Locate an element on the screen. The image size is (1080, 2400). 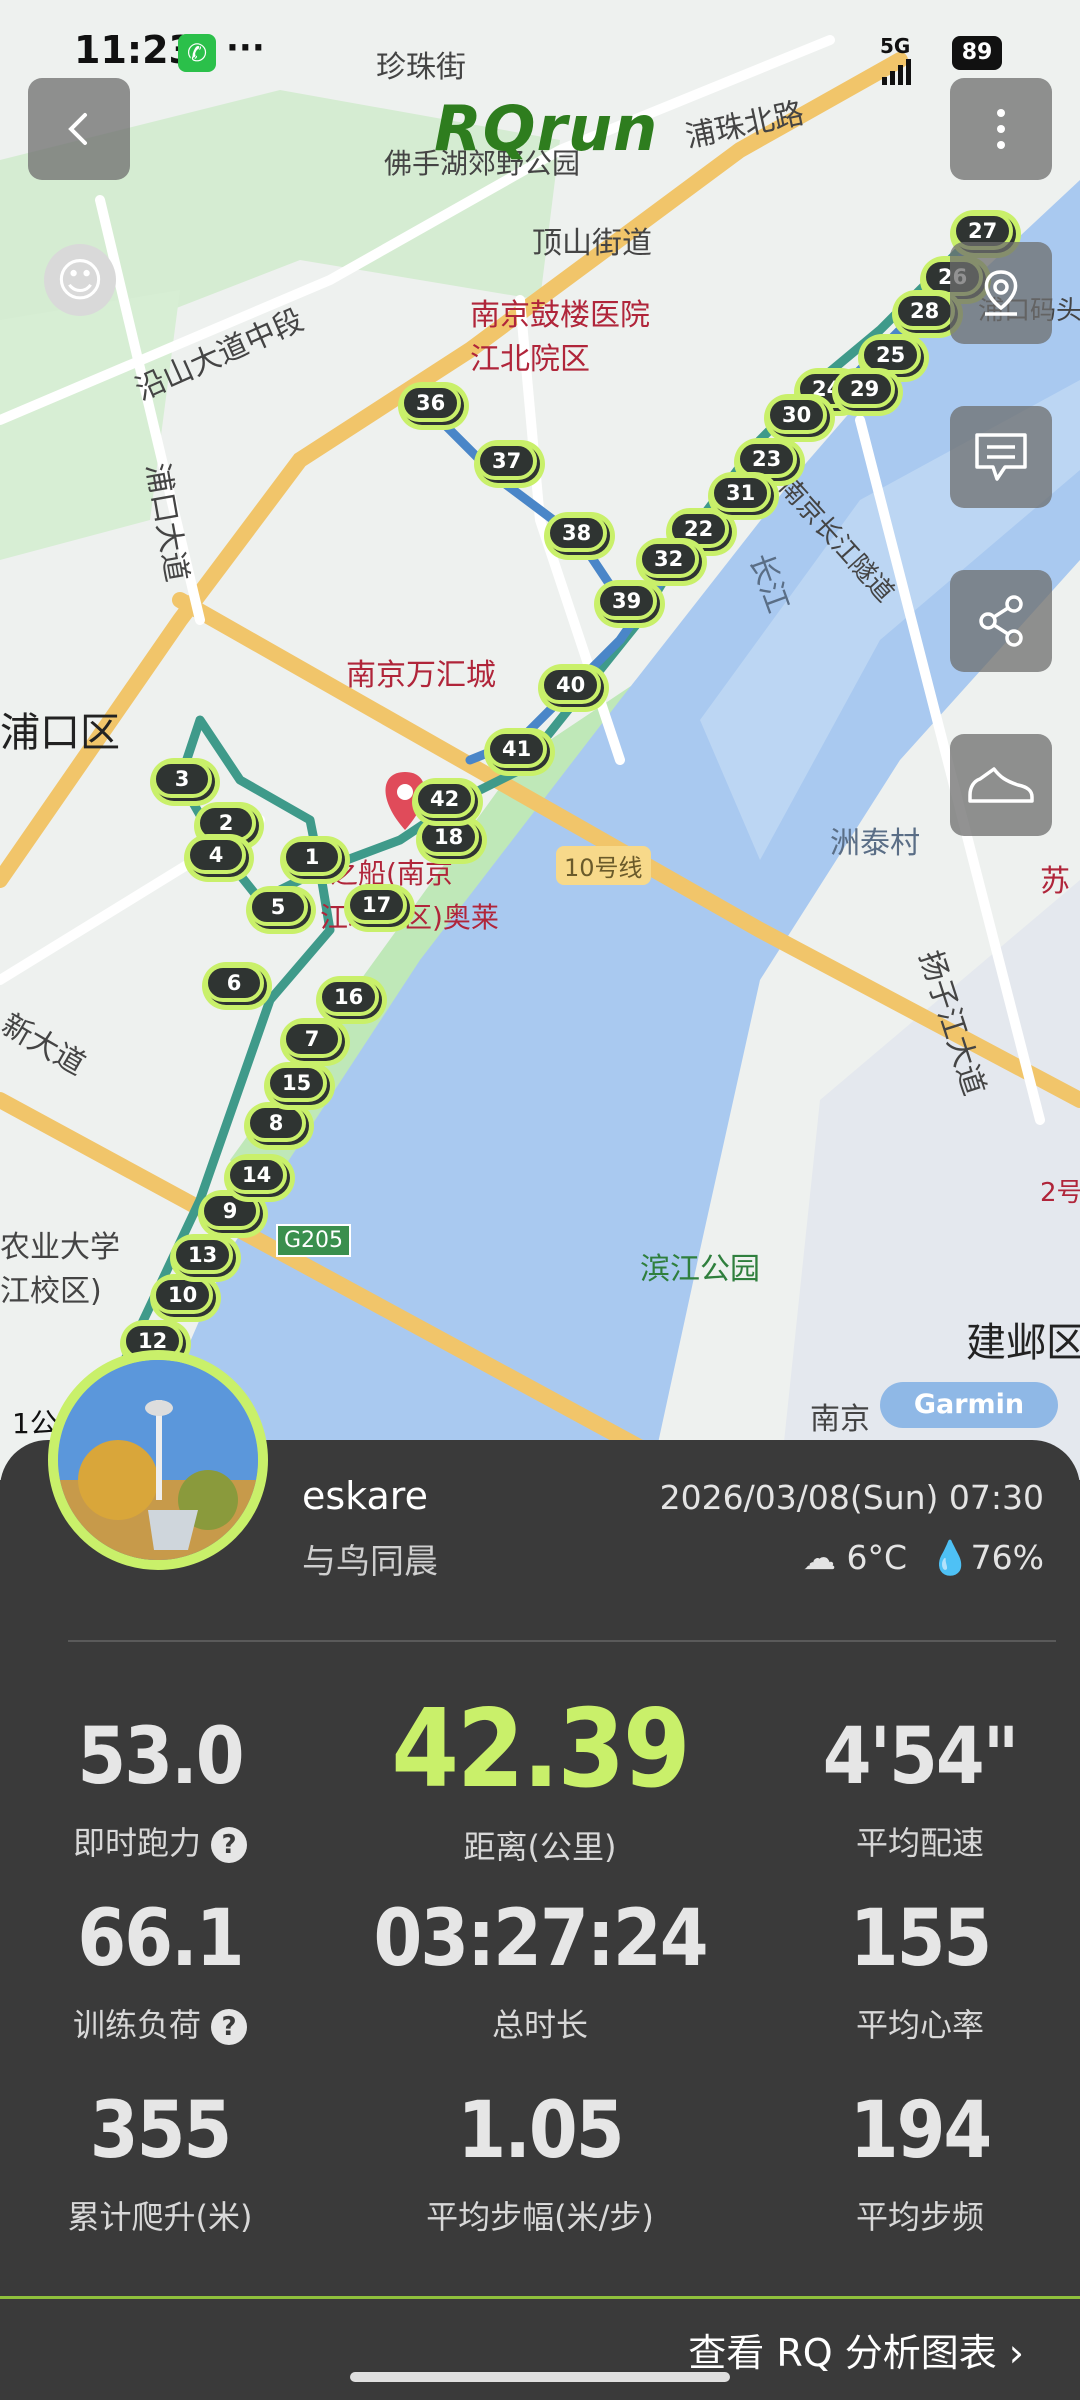
chevron-left-icon is located at coordinates (77, 129).